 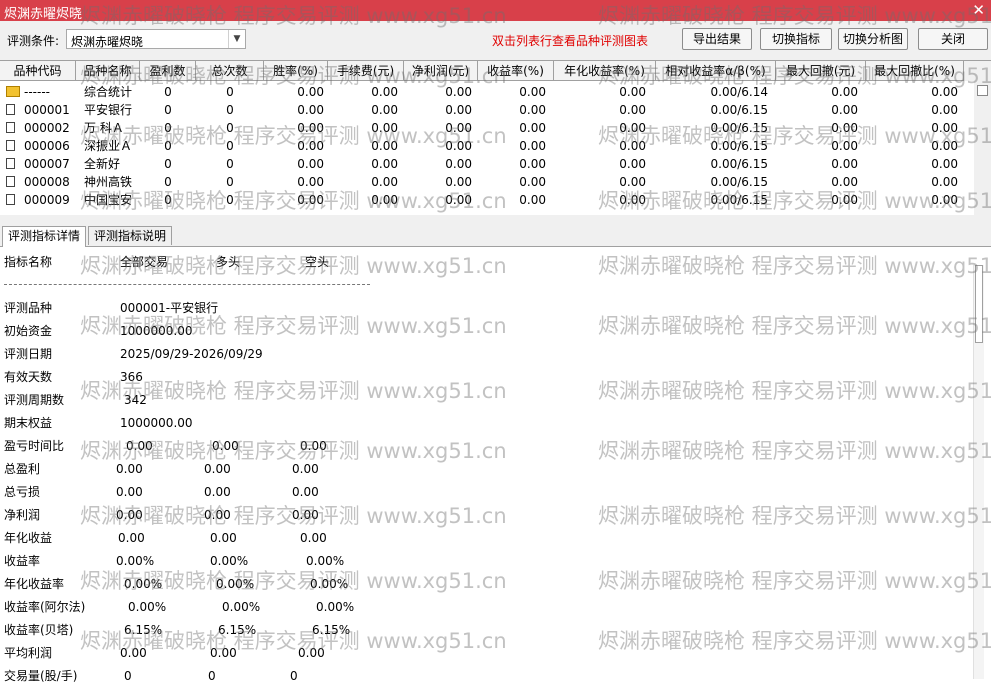 What do you see at coordinates (28, 262) in the screenshot?
I see `detail-header-name: 指标名称` at bounding box center [28, 262].